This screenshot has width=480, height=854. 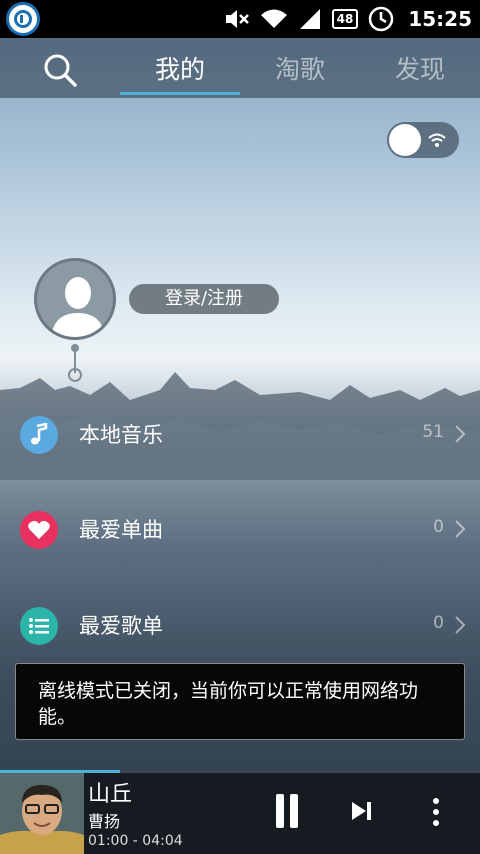 What do you see at coordinates (280, 811) in the screenshot?
I see `pause-icon` at bounding box center [280, 811].